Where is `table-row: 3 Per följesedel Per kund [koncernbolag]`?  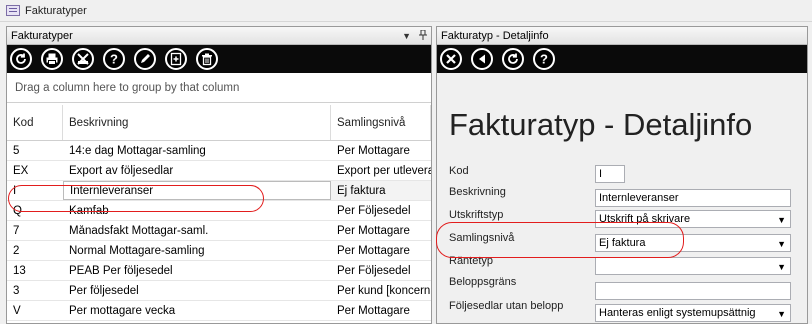 table-row: 3 Per följesedel Per kund [koncernbolag] is located at coordinates (219, 291).